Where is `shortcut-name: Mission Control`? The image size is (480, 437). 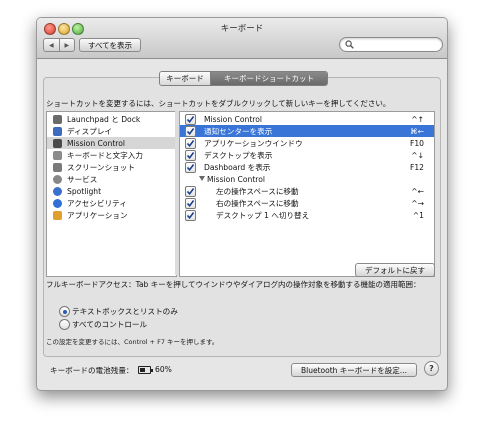
shortcut-name: Mission Control is located at coordinates (233, 119).